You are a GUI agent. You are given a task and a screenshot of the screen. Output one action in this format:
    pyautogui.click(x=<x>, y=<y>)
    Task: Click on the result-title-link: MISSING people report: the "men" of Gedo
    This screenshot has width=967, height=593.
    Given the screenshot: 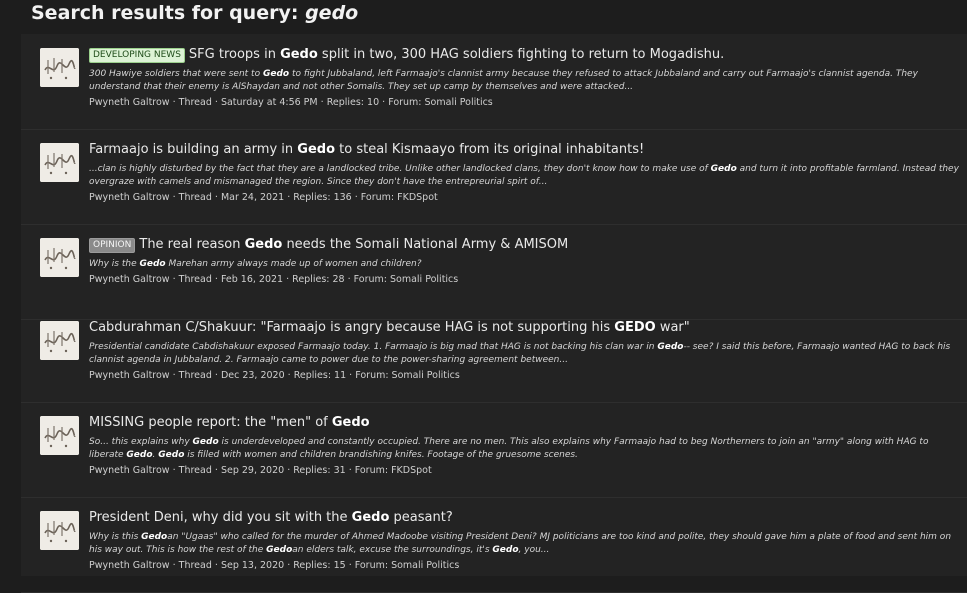 What is the action you would take?
    pyautogui.click(x=229, y=422)
    